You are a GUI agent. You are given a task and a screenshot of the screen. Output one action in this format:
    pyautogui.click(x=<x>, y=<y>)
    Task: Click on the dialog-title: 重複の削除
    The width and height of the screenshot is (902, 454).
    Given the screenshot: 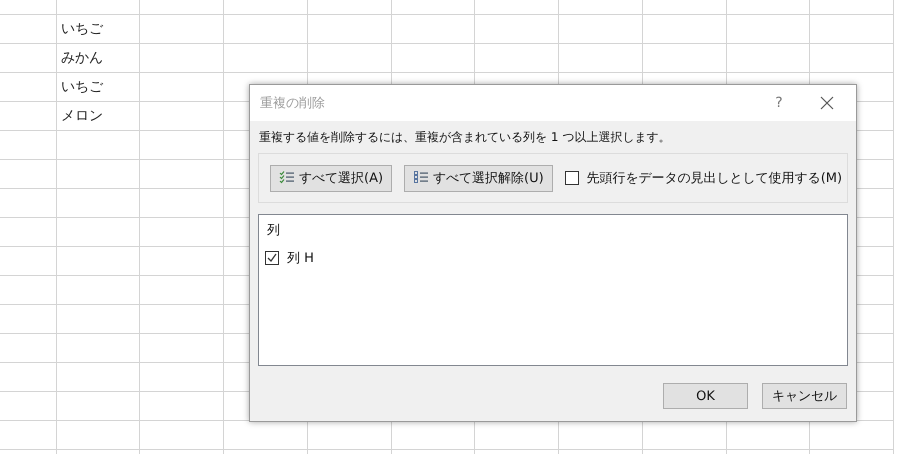 What is the action you would take?
    pyautogui.click(x=293, y=103)
    